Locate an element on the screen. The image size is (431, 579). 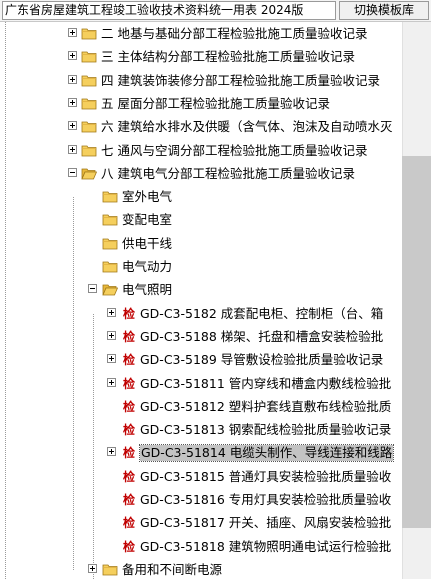
tree-item-label: GD-C3-5182 成套配电柜、控制柜（台、箱 is located at coordinates (262, 313).